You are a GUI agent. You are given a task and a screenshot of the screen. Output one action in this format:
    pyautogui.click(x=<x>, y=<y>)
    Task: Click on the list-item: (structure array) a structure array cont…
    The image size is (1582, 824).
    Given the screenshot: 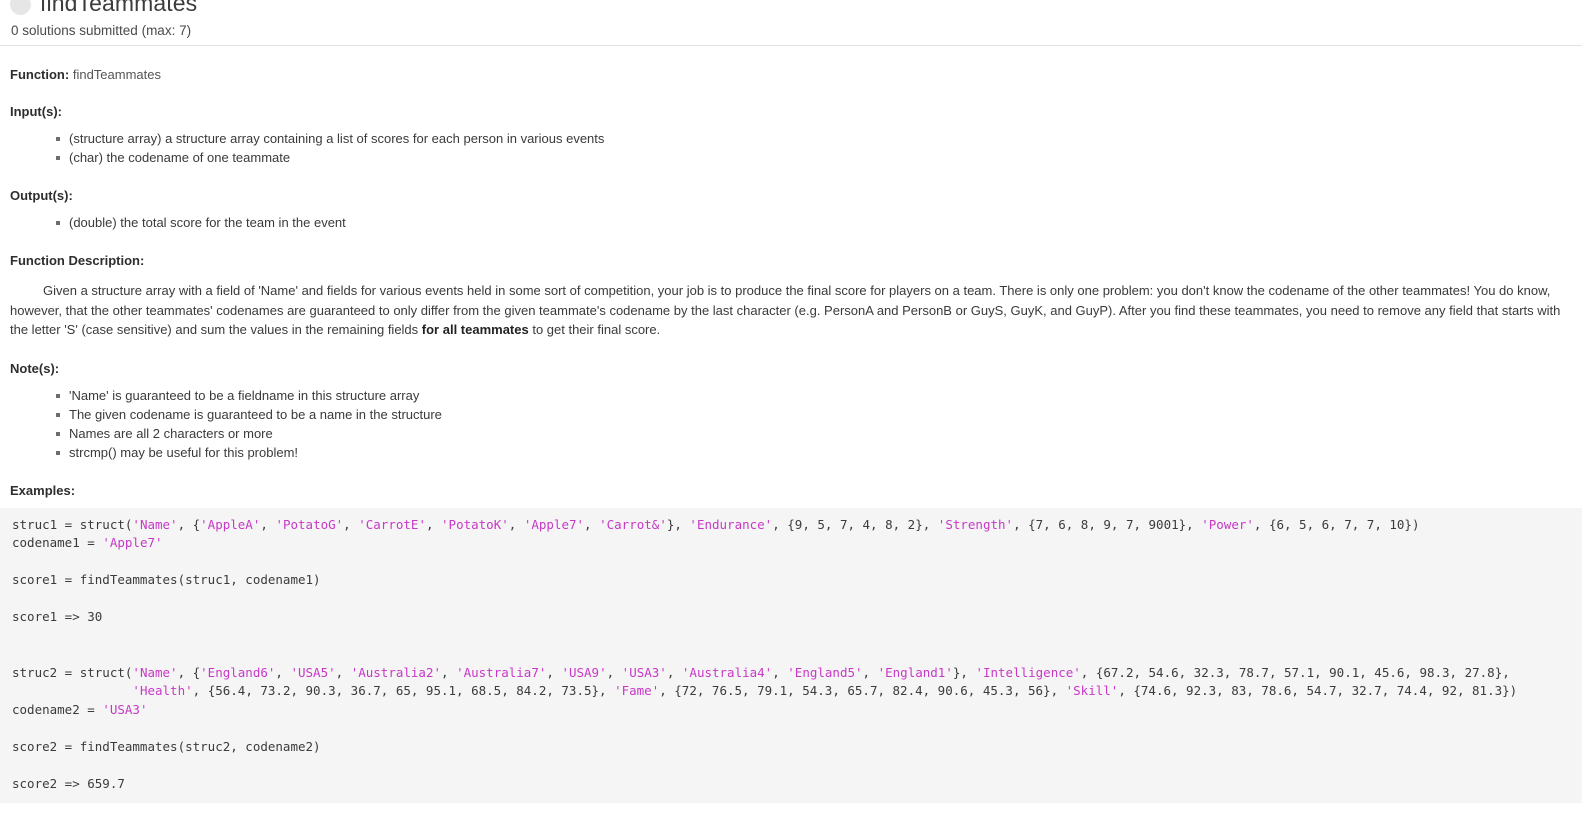 What is the action you would take?
    pyautogui.click(x=814, y=138)
    